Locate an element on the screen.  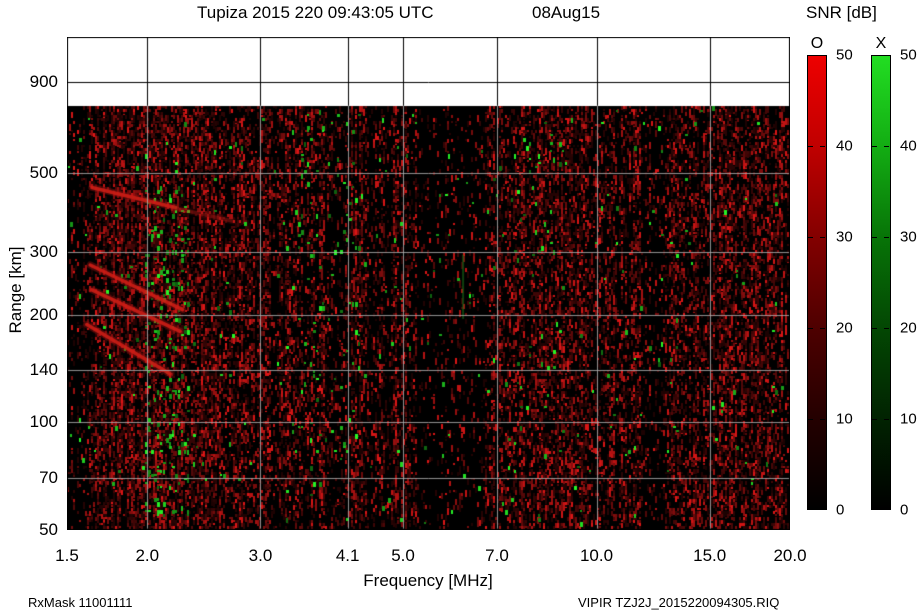
y-tick-label: 70 is located at coordinates (48, 477).